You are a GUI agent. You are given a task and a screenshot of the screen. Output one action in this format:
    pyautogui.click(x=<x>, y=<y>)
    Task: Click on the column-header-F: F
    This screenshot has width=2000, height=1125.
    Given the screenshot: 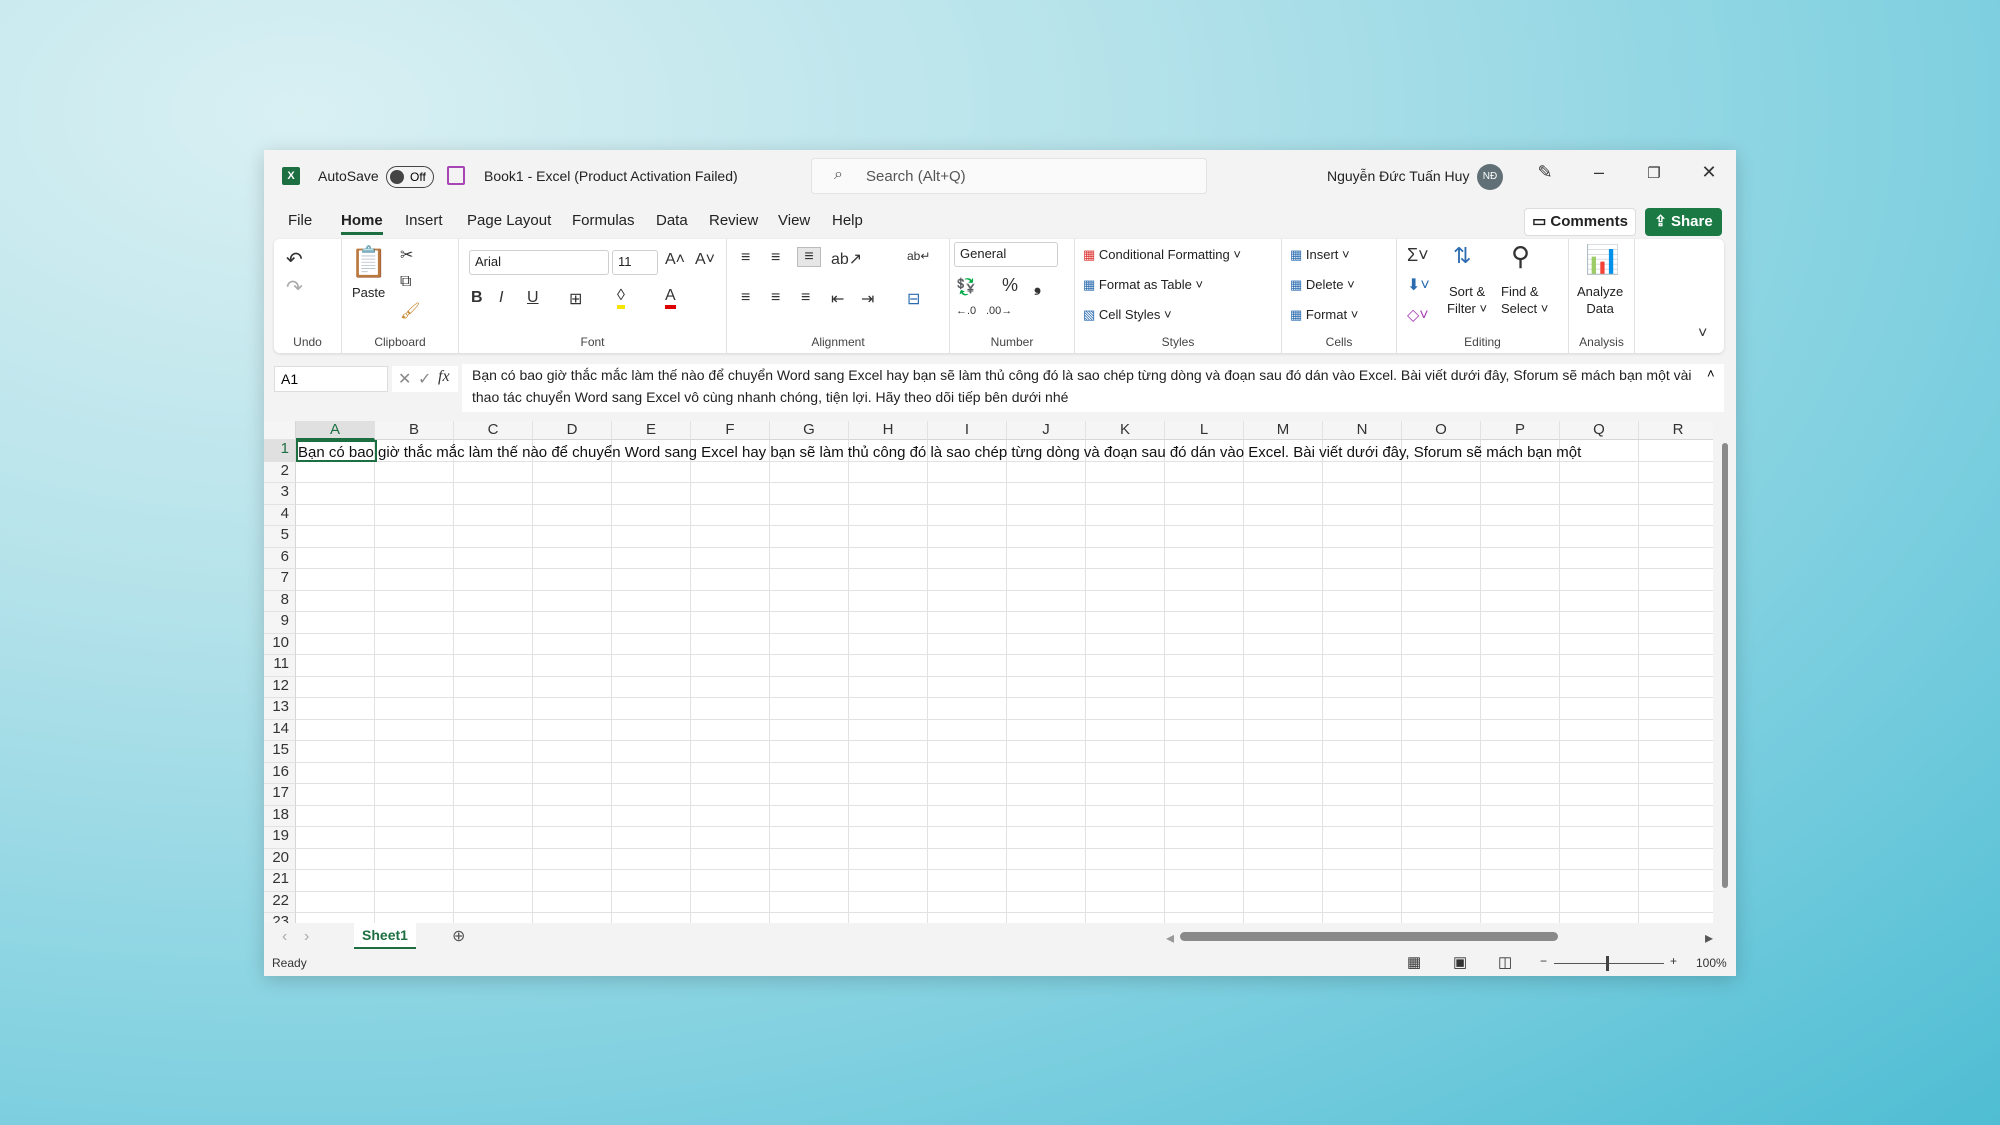 What is the action you would take?
    pyautogui.click(x=730, y=430)
    